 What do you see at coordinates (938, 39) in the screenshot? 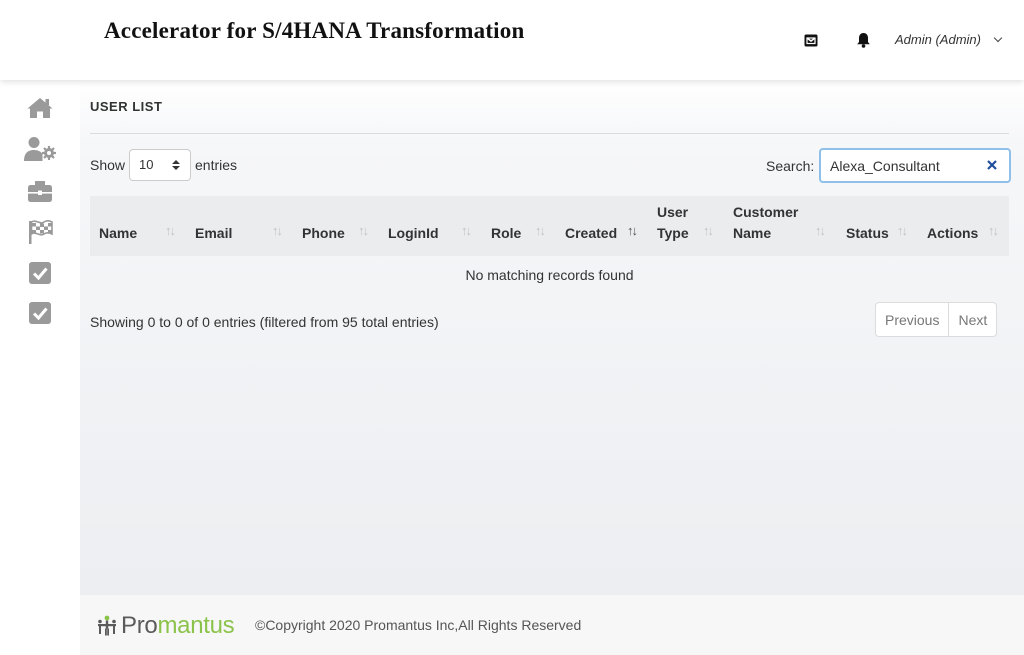
I see `user-name: Admin (Admin)` at bounding box center [938, 39].